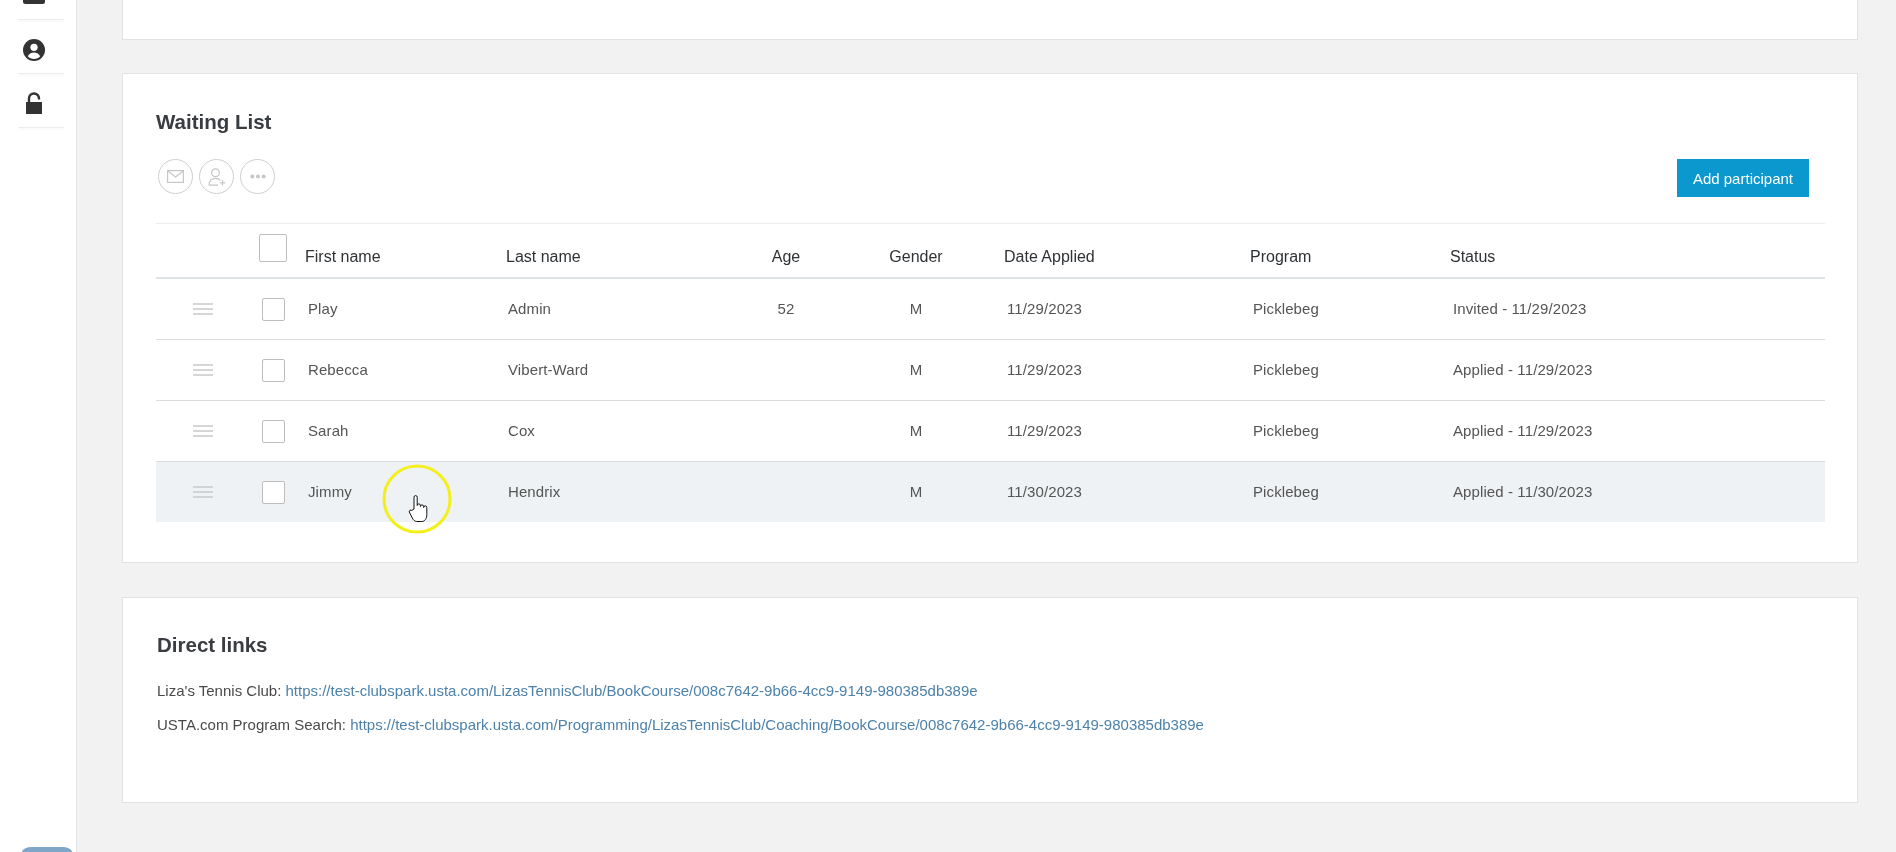 The width and height of the screenshot is (1896, 852). What do you see at coordinates (323, 309) in the screenshot?
I see `table-cell: Play` at bounding box center [323, 309].